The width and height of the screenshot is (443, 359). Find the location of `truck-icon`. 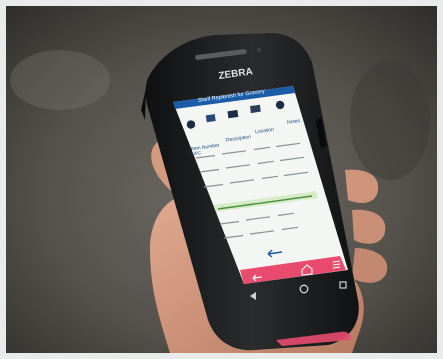

truck-icon is located at coordinates (210, 118).